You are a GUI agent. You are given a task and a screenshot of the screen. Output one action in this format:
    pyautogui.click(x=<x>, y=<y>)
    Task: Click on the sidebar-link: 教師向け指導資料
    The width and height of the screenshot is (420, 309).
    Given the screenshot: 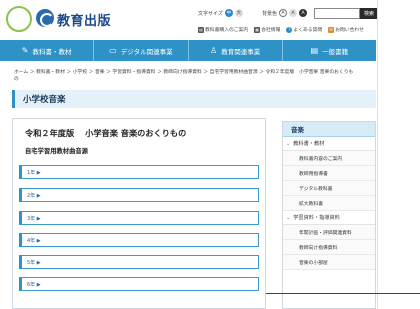 What is the action you would take?
    pyautogui.click(x=329, y=247)
    